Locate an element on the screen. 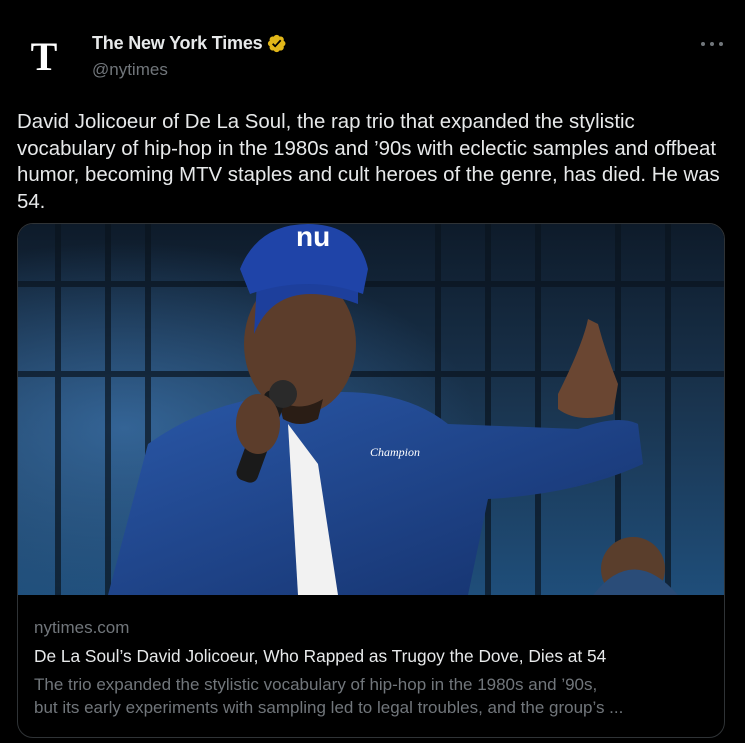  more-options-icon is located at coordinates (712, 44).